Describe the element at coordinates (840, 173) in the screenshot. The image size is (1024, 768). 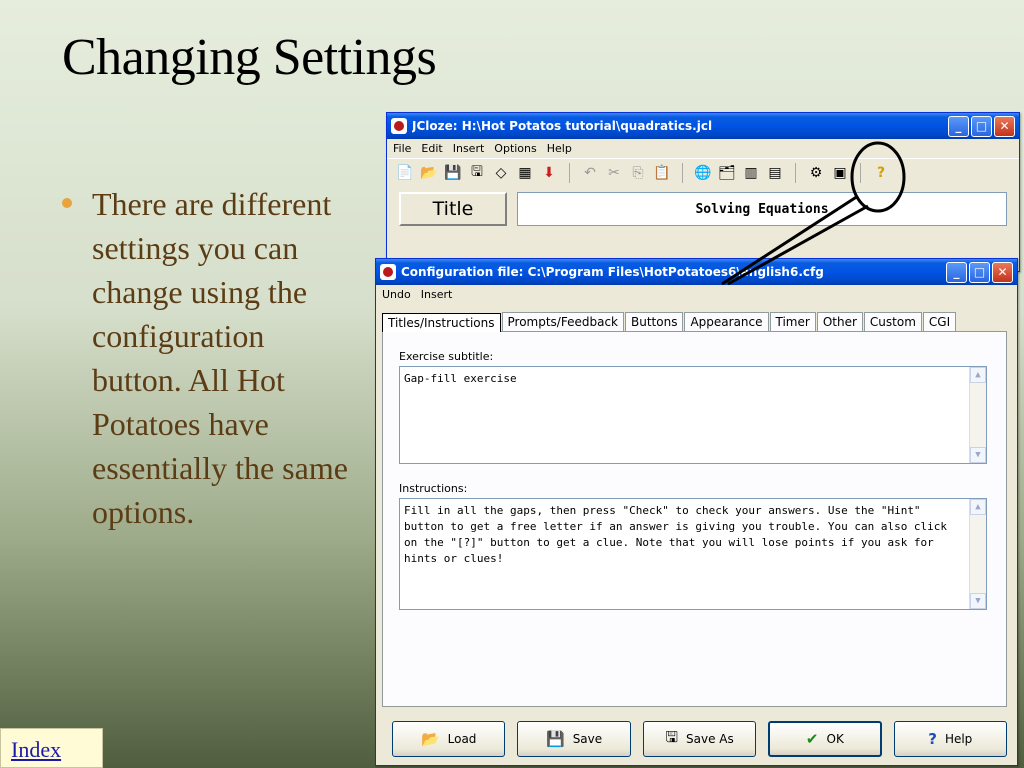
I see `color-icon: ▣` at that location.